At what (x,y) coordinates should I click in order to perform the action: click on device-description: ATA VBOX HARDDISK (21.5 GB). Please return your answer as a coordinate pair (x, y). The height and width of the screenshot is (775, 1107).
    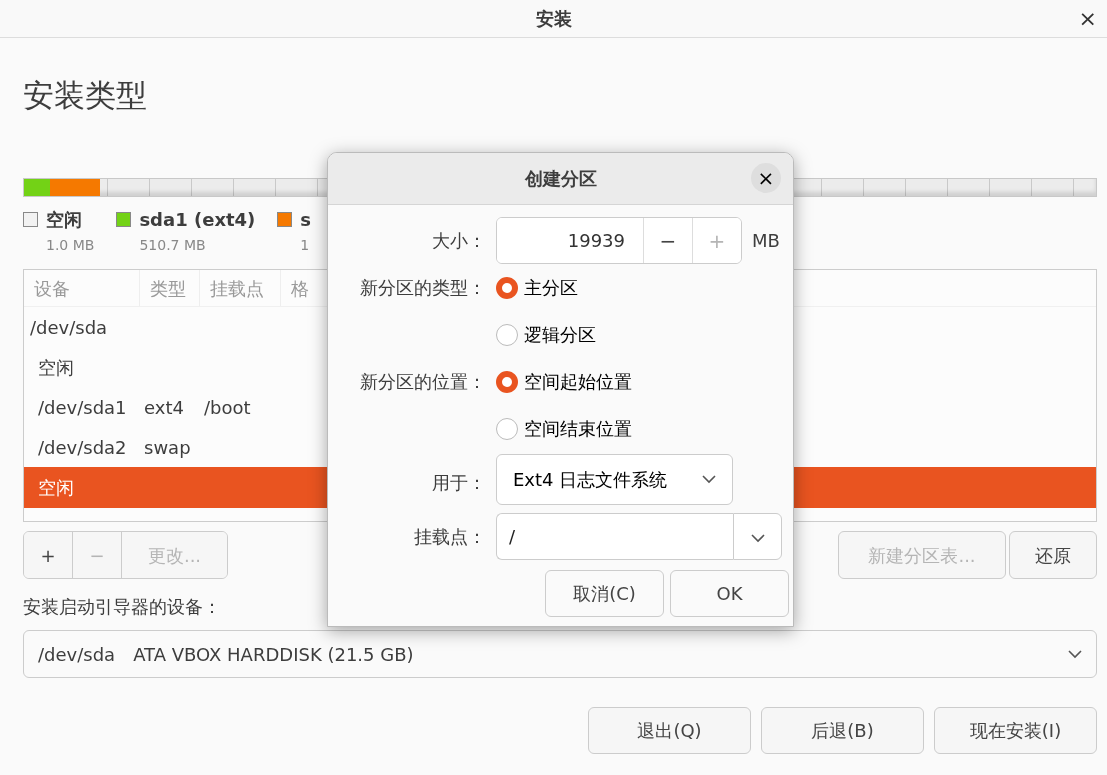
    Looking at the image, I should click on (274, 654).